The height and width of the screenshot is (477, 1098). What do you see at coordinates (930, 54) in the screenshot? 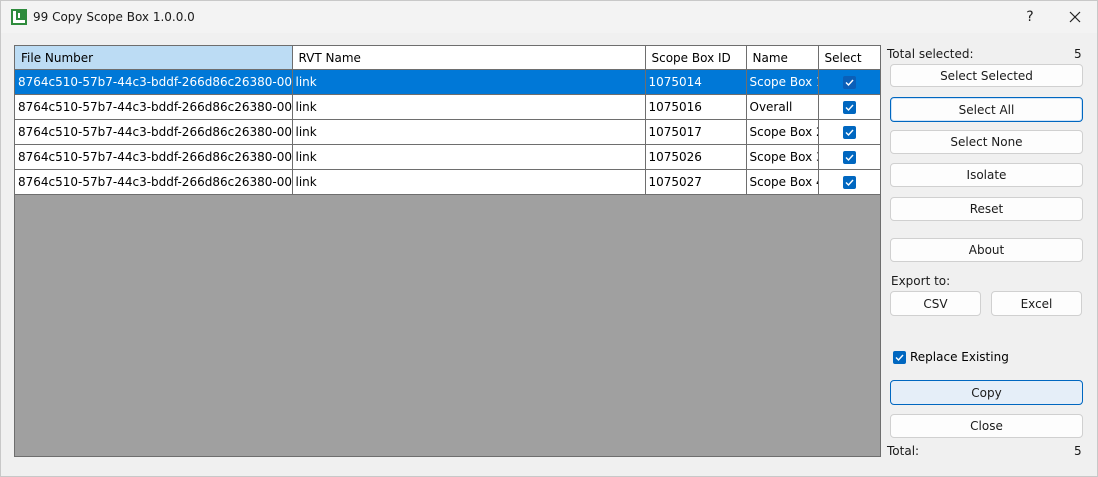
I see `total-selected-label: Total selected:` at bounding box center [930, 54].